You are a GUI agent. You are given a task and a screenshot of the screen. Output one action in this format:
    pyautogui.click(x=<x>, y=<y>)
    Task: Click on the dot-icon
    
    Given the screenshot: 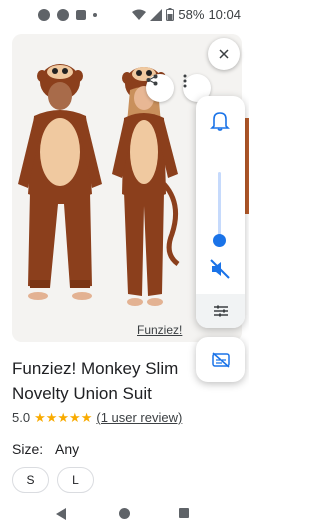 What is the action you would take?
    pyautogui.click(x=95, y=15)
    